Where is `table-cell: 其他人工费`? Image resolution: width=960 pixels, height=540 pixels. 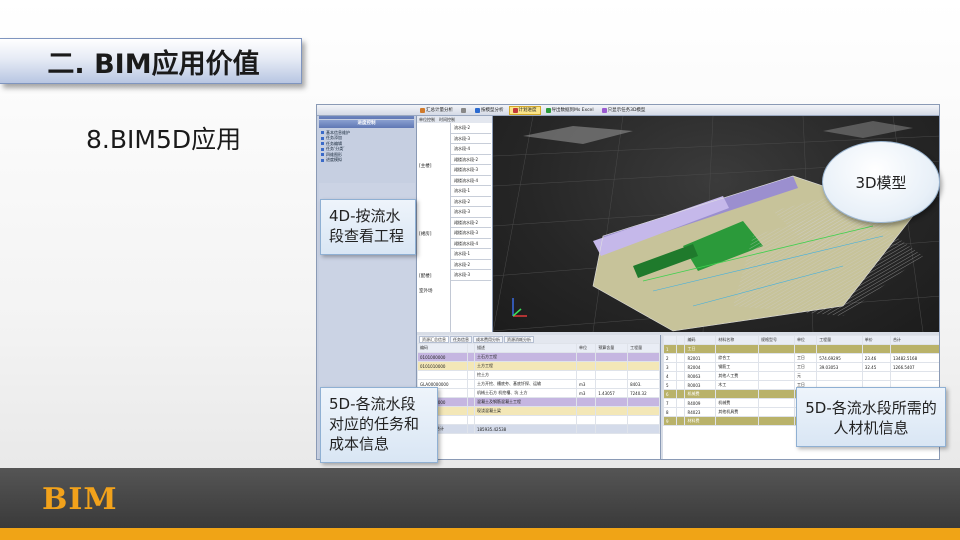 table-cell: 其他人工费 is located at coordinates (737, 376).